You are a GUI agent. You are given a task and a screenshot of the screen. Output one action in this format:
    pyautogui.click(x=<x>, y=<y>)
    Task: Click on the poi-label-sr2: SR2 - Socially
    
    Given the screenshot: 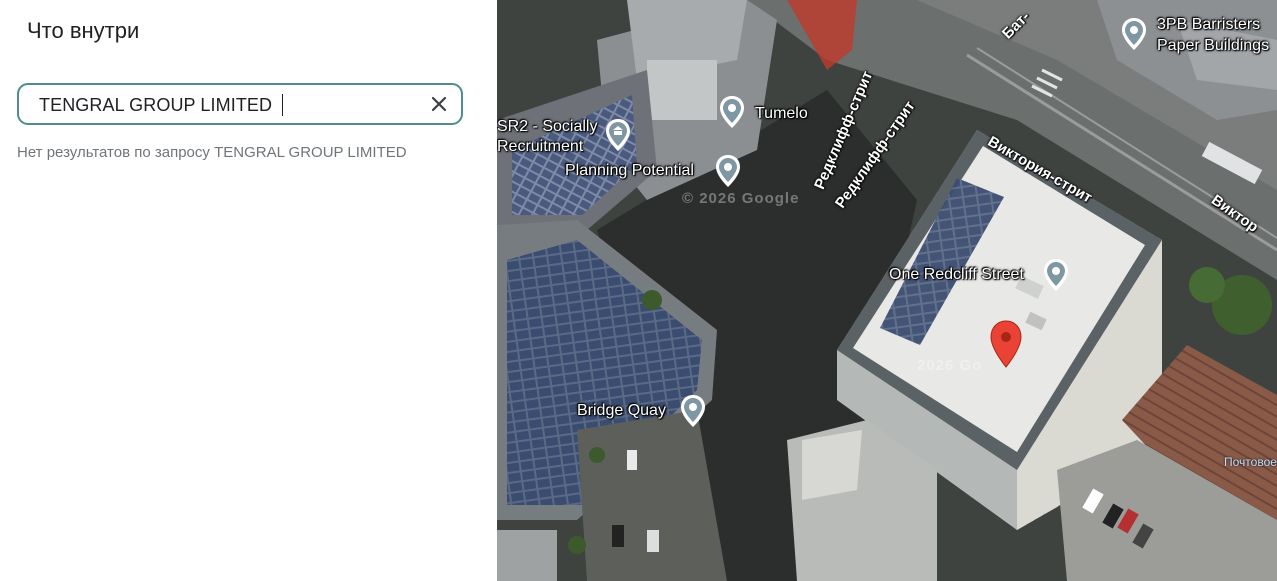 What is the action you would take?
    pyautogui.click(x=547, y=127)
    